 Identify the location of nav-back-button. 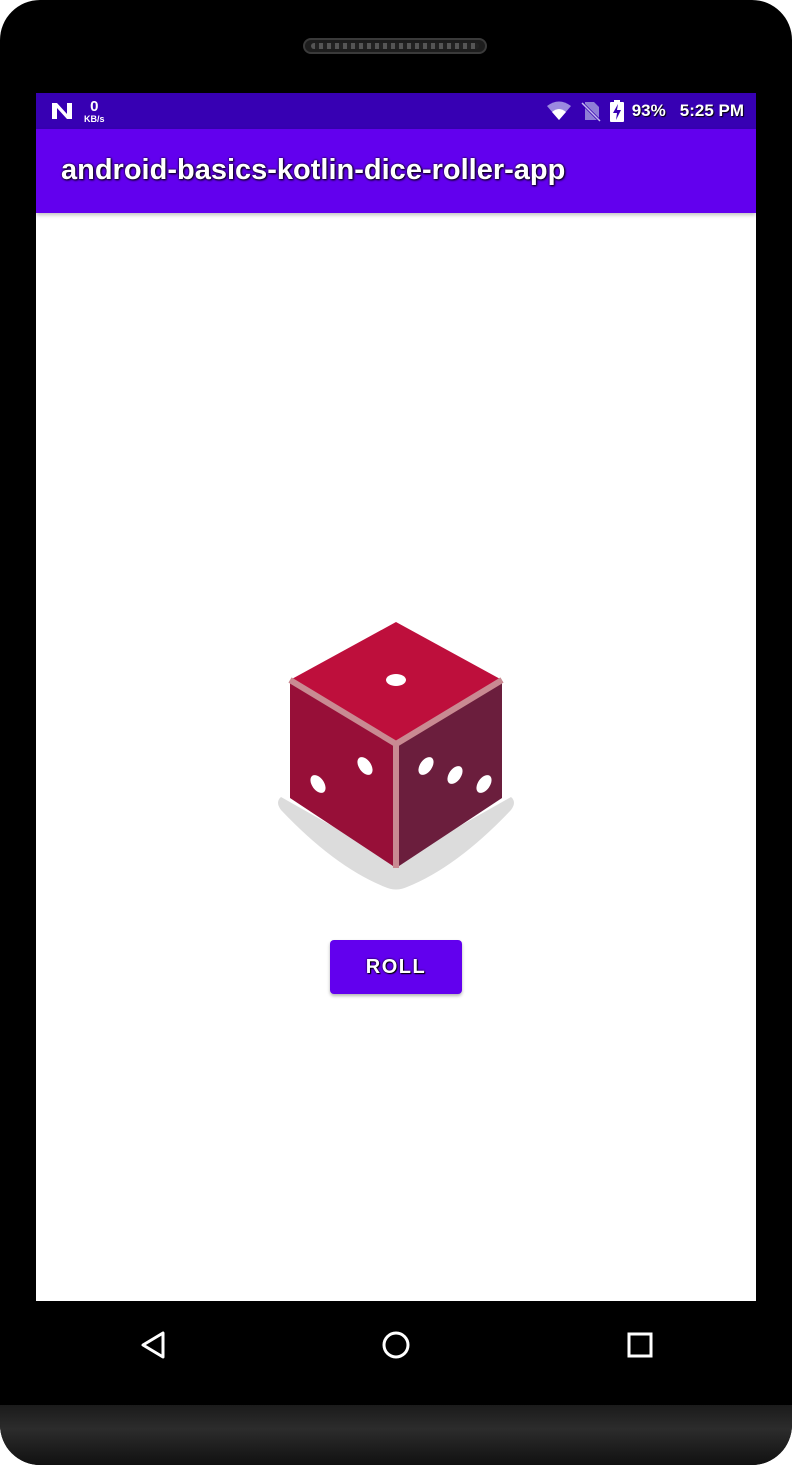
(153, 1345).